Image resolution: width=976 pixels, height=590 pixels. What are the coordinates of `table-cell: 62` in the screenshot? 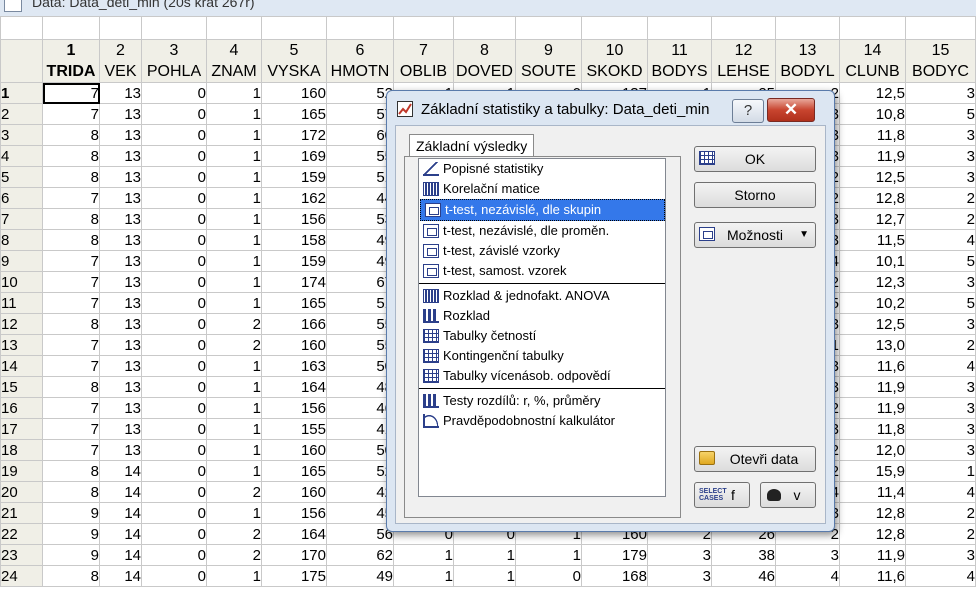 It's located at (360, 555).